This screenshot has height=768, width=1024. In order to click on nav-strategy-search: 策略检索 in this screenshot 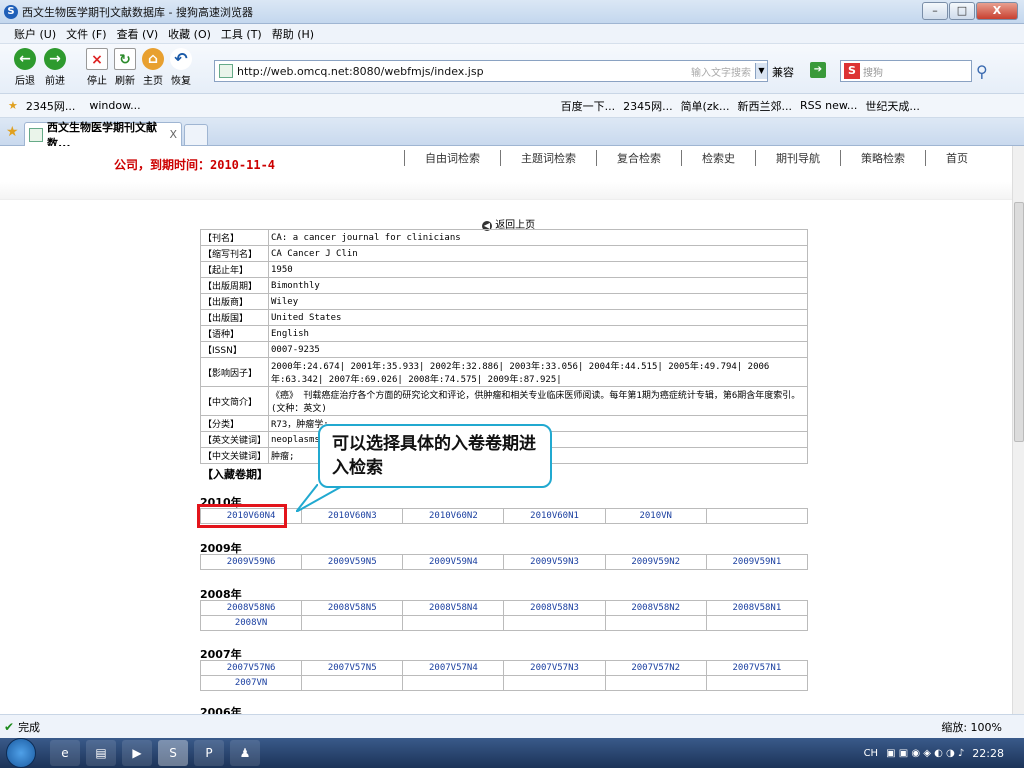, I will do `click(882, 158)`.